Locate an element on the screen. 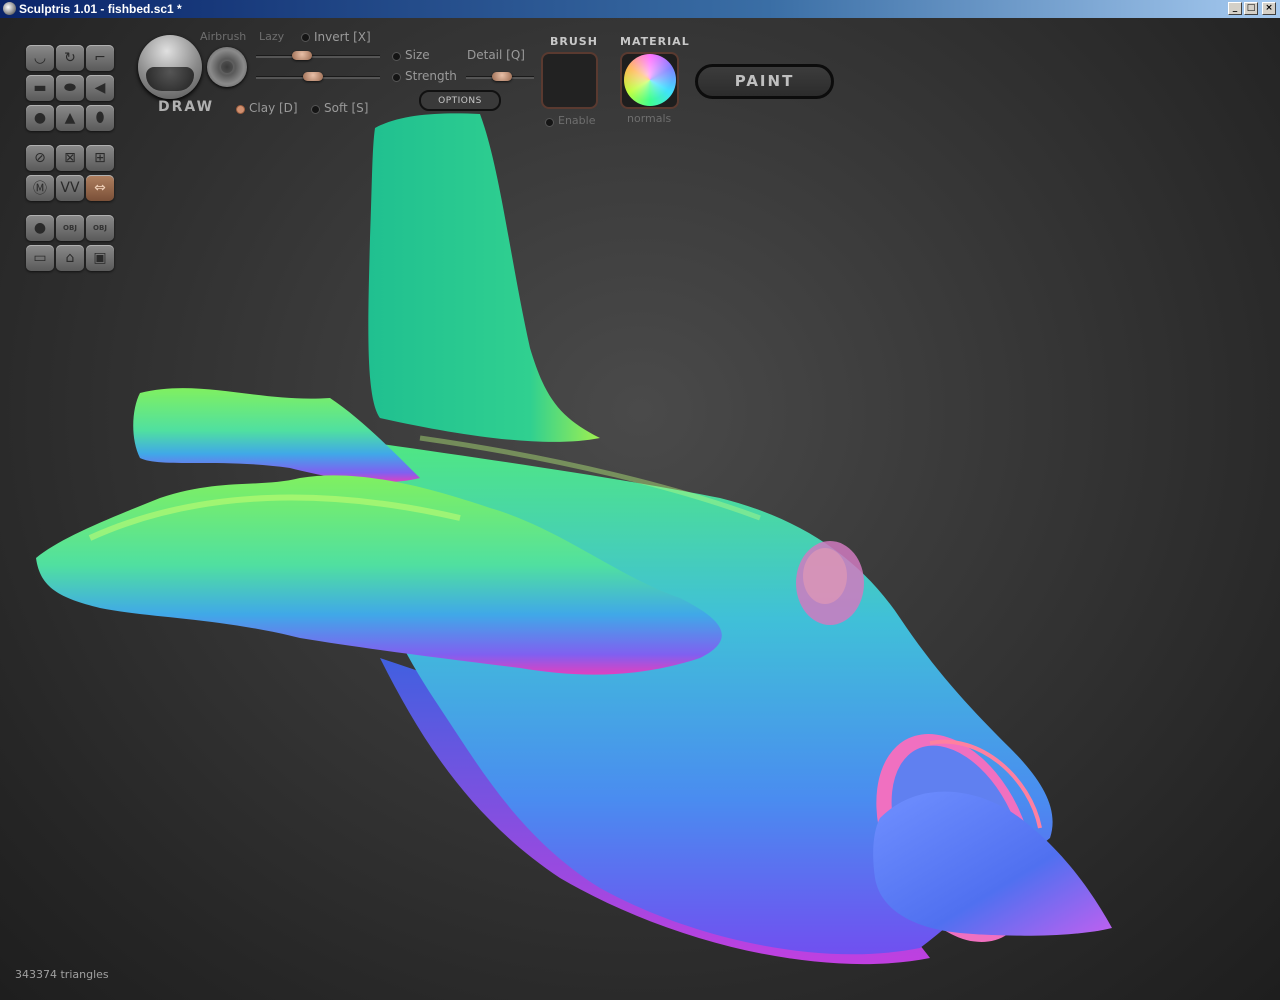 This screenshot has width=1280, height=1000. size-slider-track is located at coordinates (318, 56).